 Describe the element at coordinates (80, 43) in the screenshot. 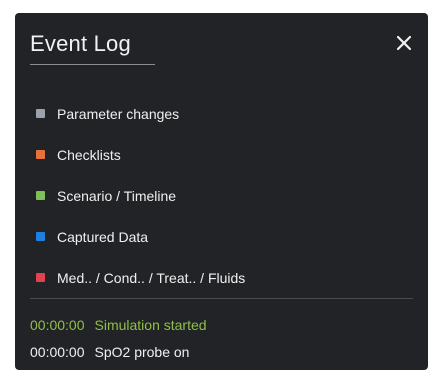

I see `panel-title: Event Log` at that location.